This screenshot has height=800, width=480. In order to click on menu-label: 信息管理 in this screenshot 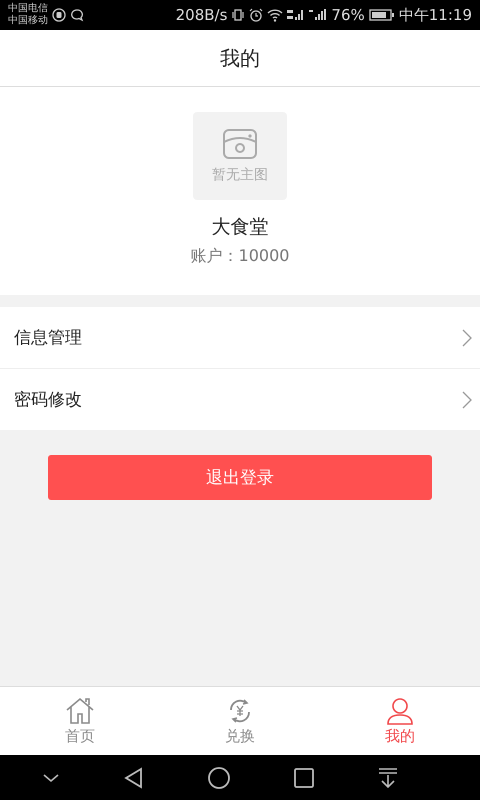, I will do `click(48, 338)`.